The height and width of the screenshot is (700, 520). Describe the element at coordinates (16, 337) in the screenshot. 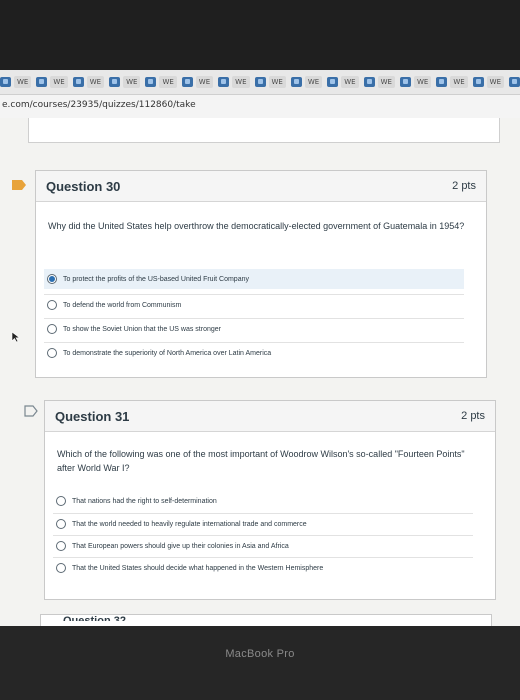

I see `mouse-cursor-icon` at that location.